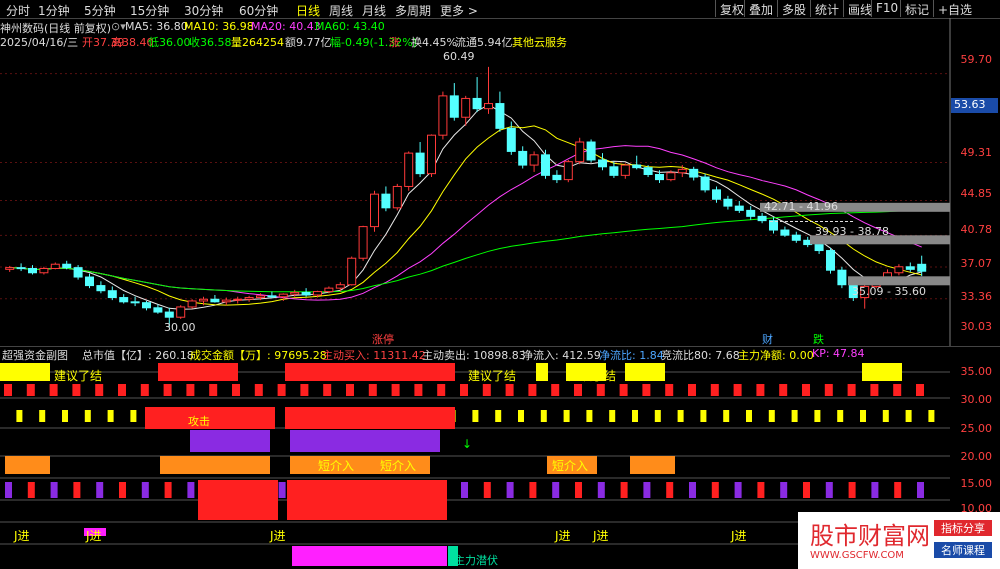 This screenshot has height=569, width=1000. Describe the element at coordinates (374, 10) in the screenshot. I see `tab-monthly: 月线` at that location.